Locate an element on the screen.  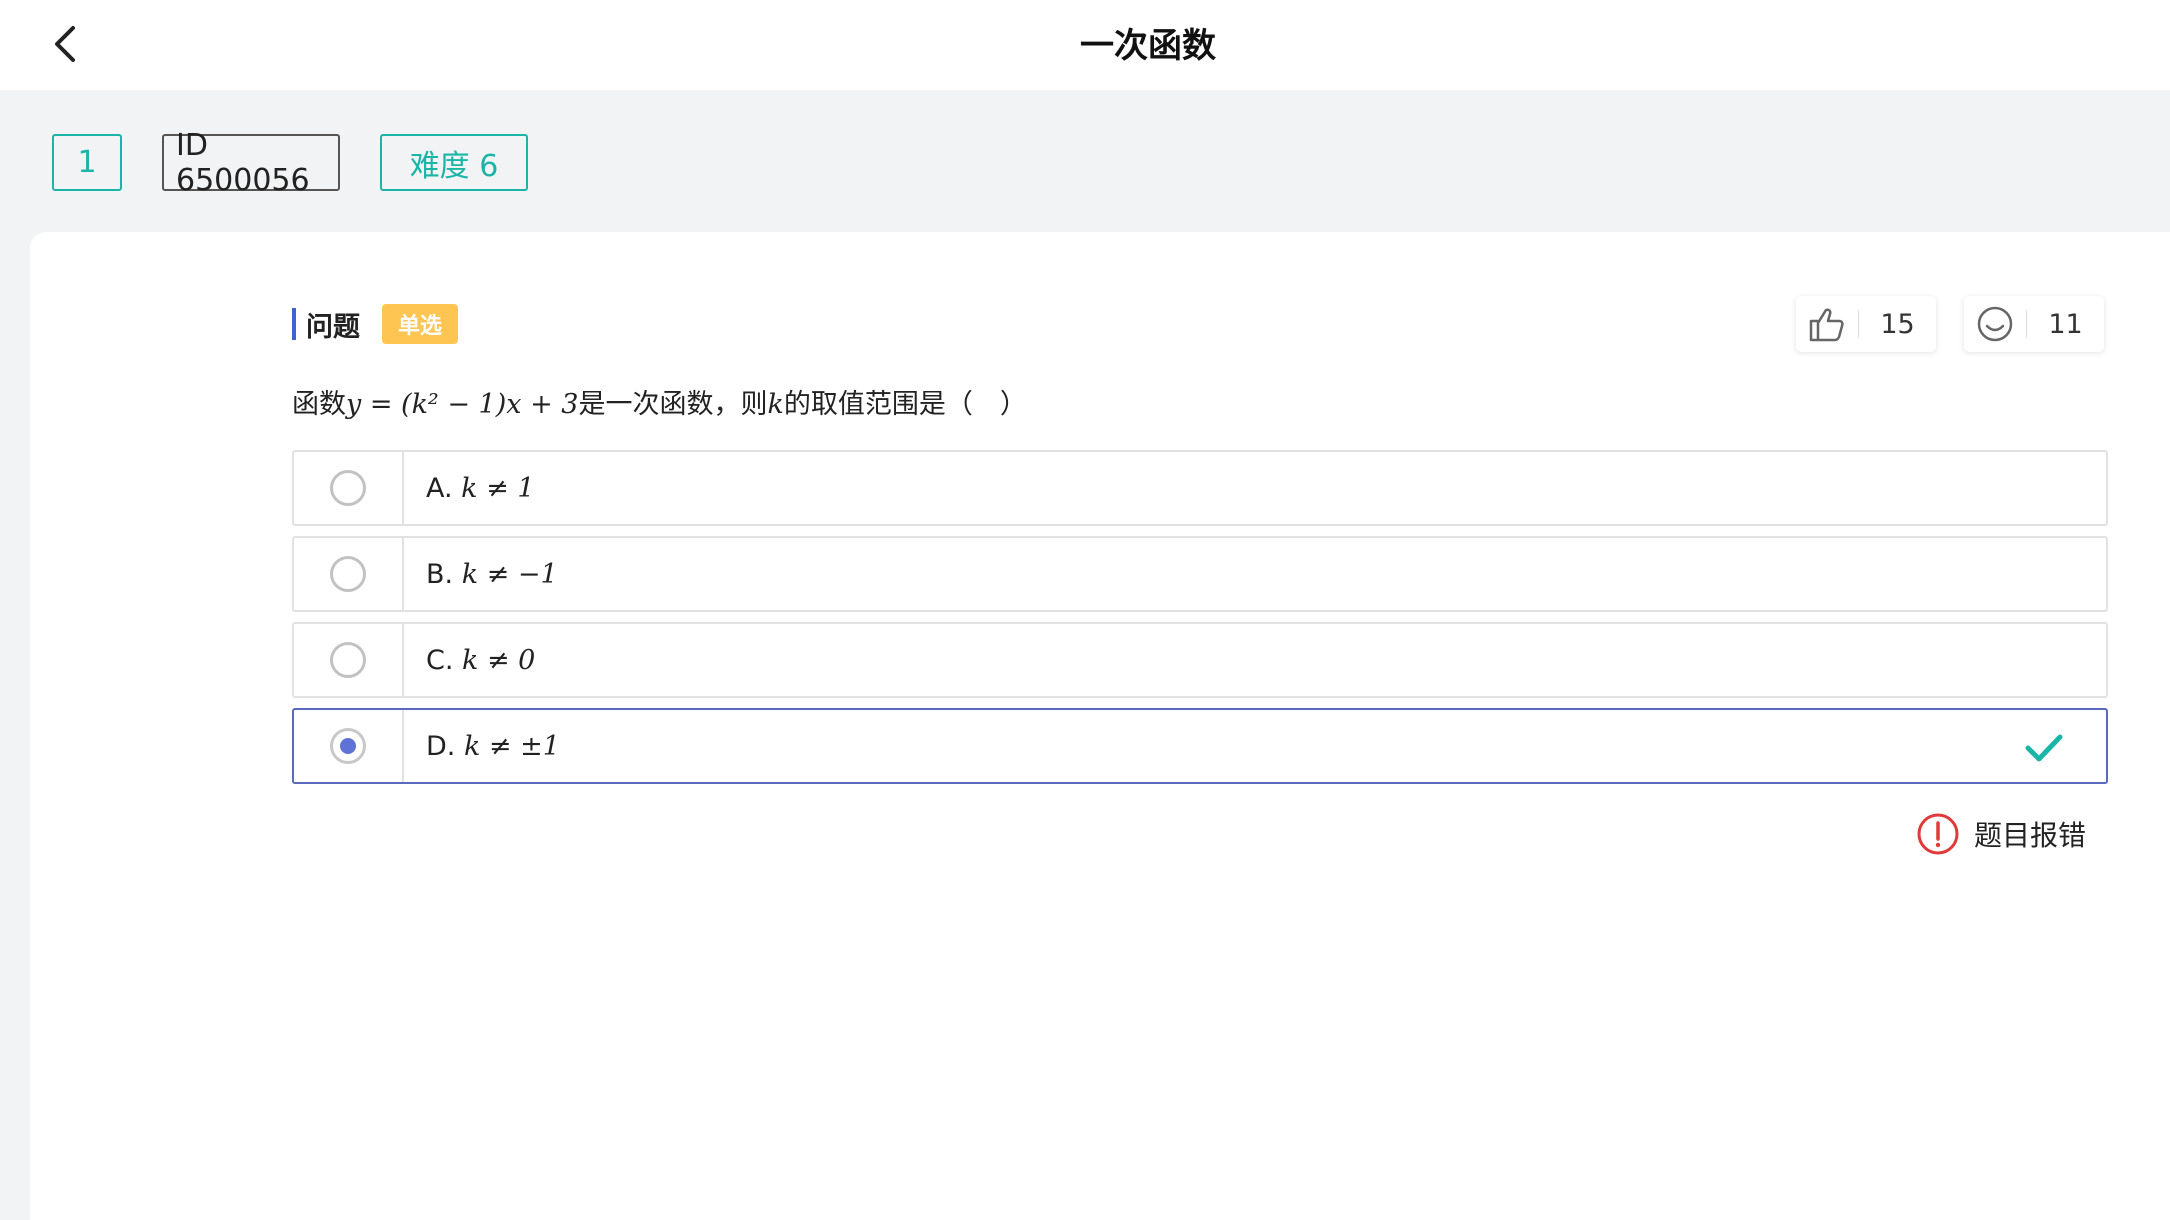
question-stem: 函数y = (k² − 1)x + 3是一次函数，则k的取值范围是（ ） is located at coordinates (659, 401).